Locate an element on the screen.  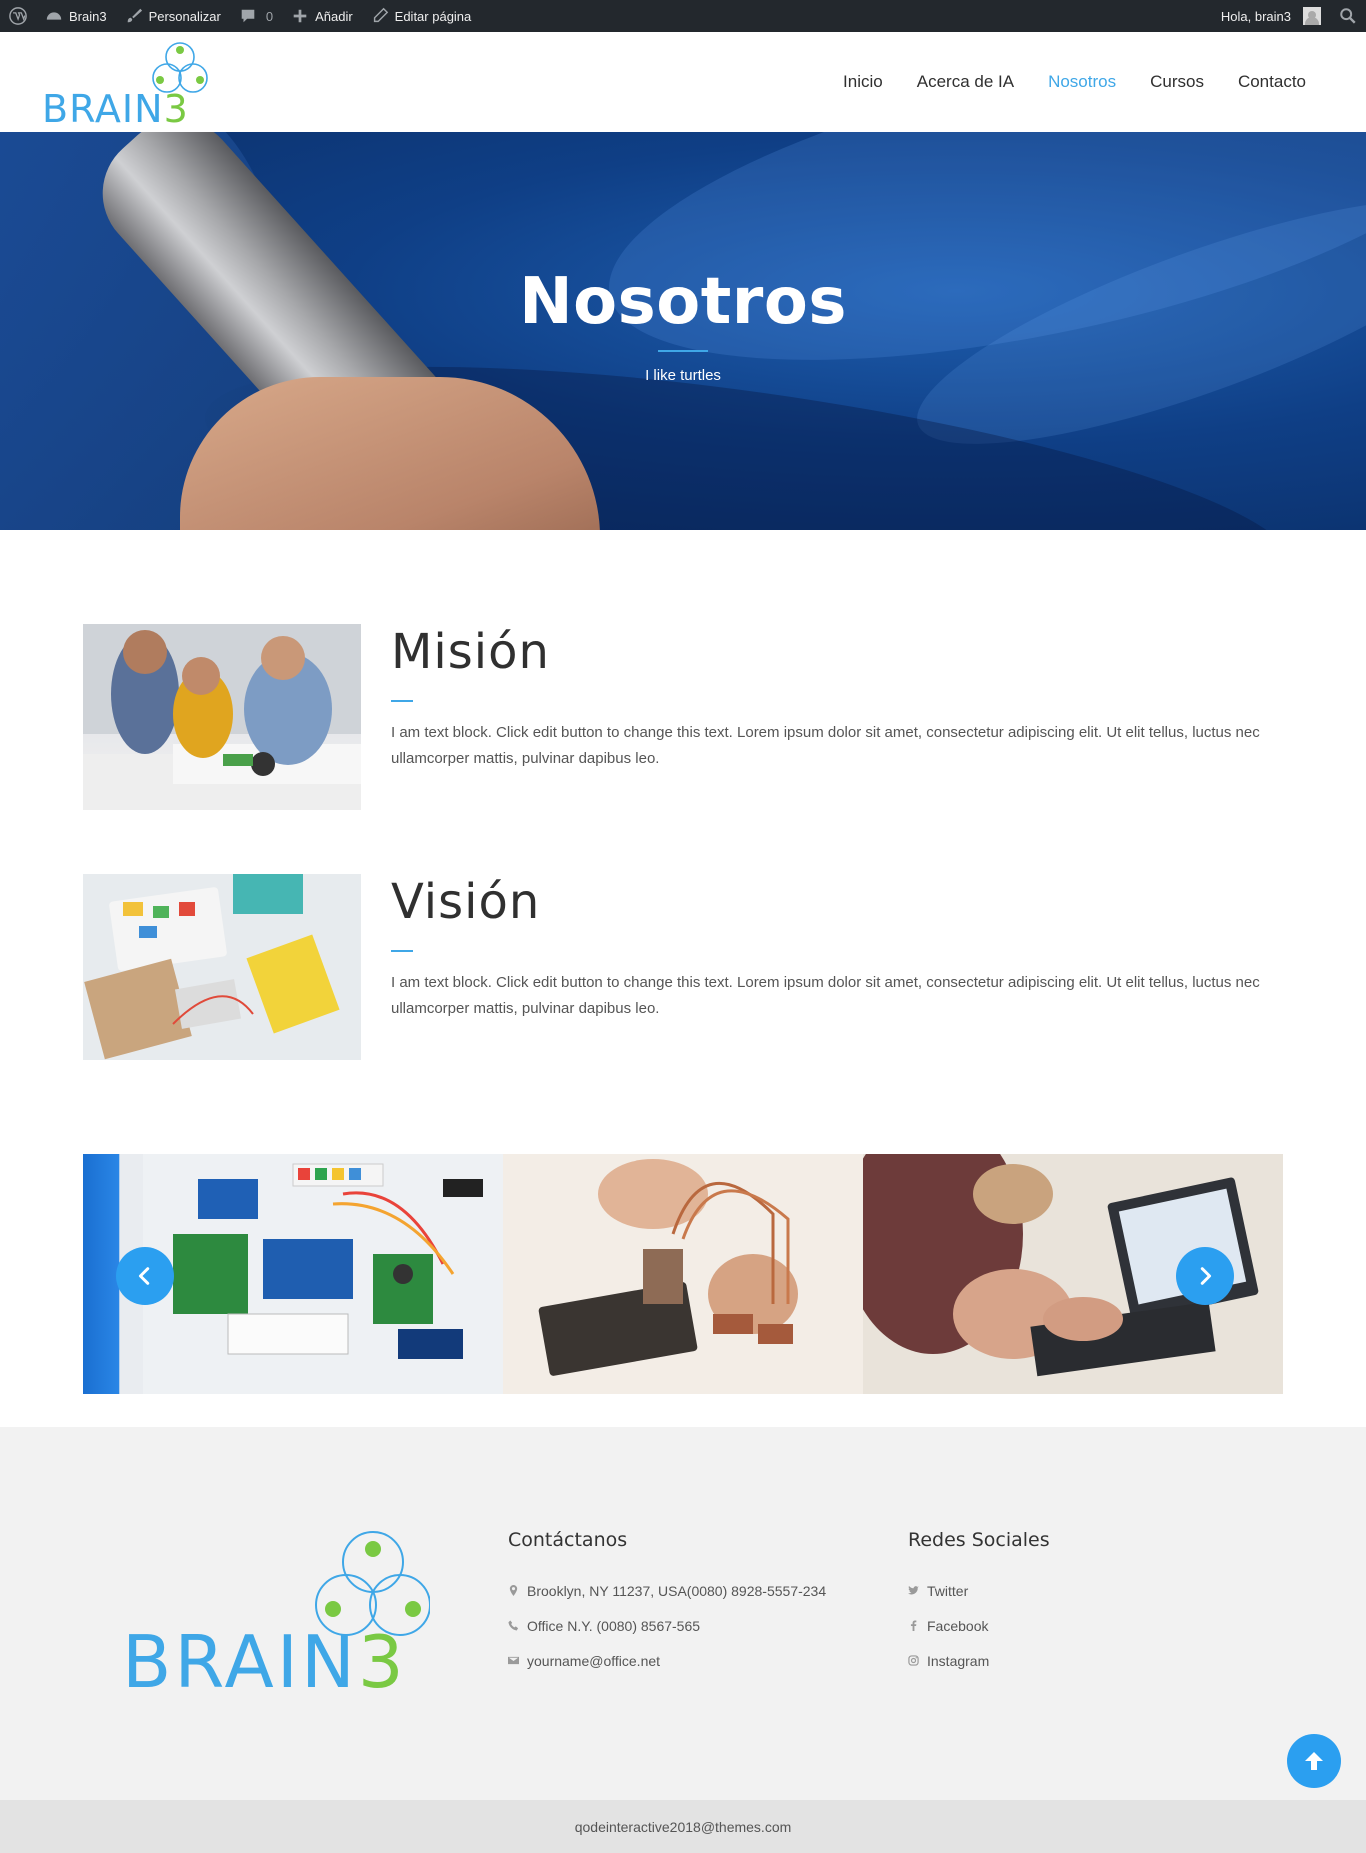
copyright-text: qodeinteractive2018@themes.com is located at coordinates (683, 1826).